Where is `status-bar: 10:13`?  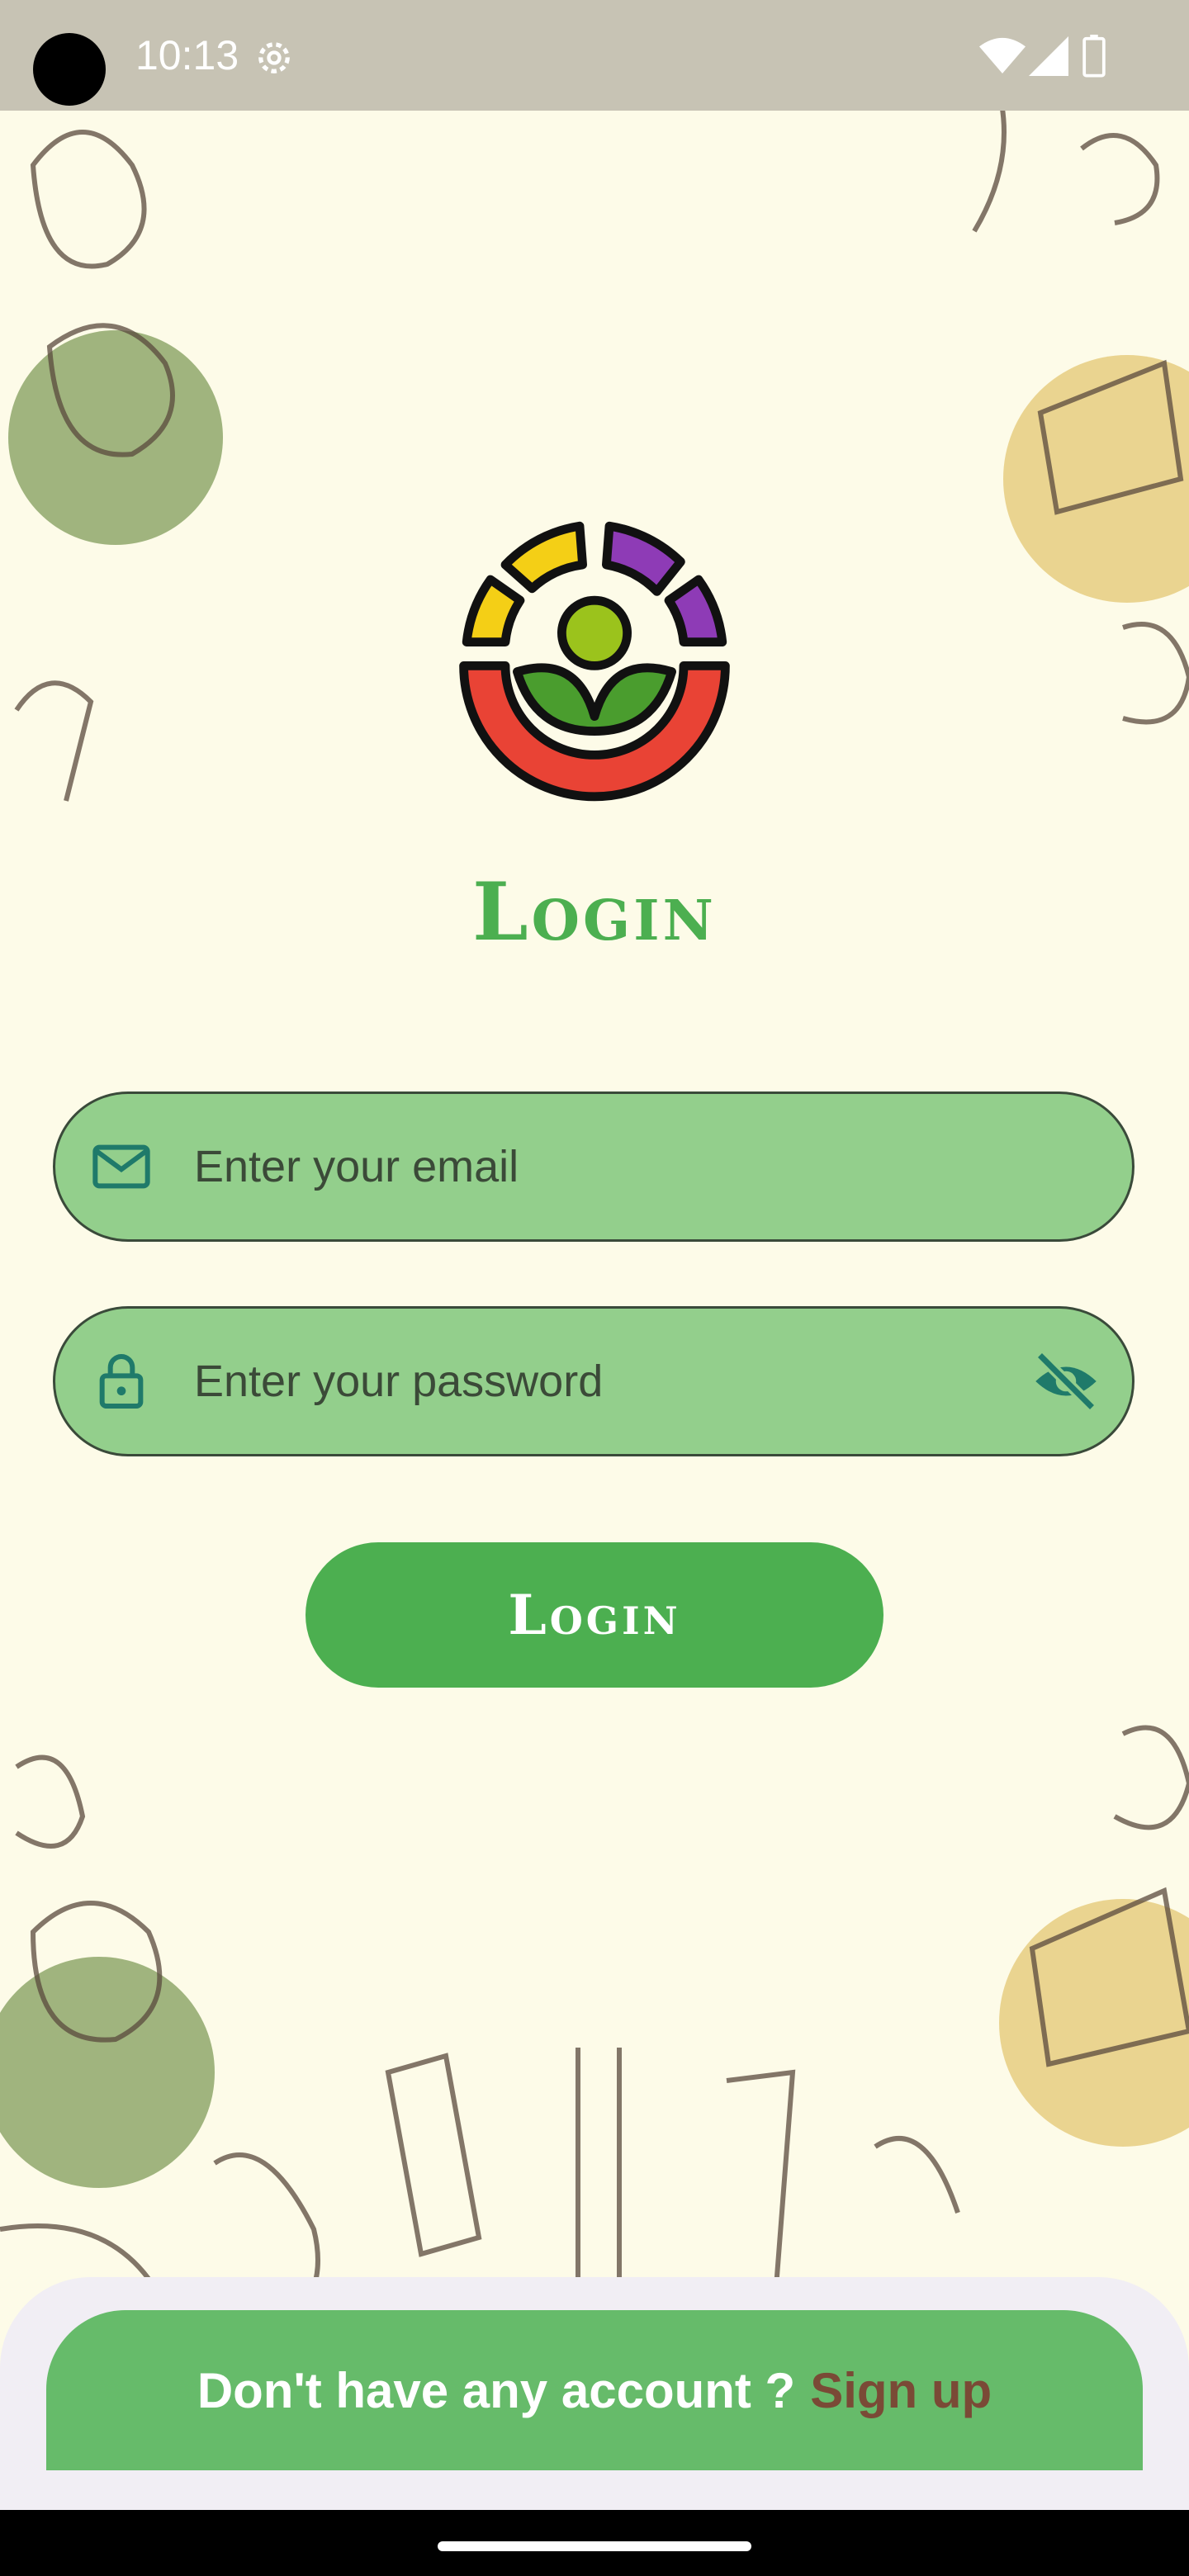 status-bar: 10:13 is located at coordinates (594, 55).